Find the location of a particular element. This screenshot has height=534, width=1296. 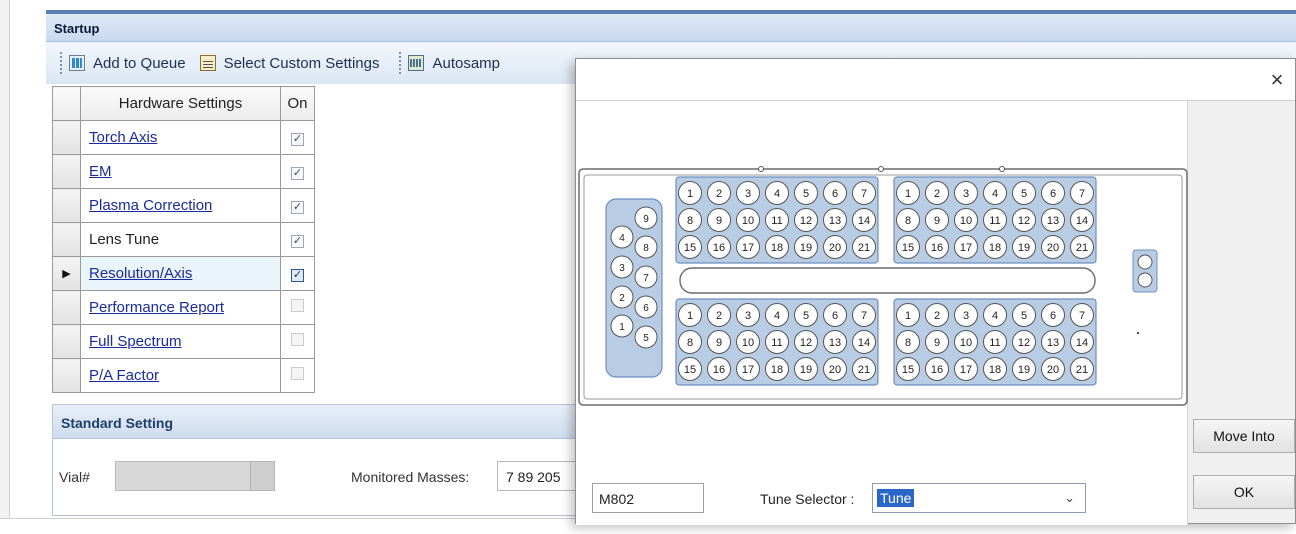

hardware-setting-link: P/A Factor is located at coordinates (124, 375).